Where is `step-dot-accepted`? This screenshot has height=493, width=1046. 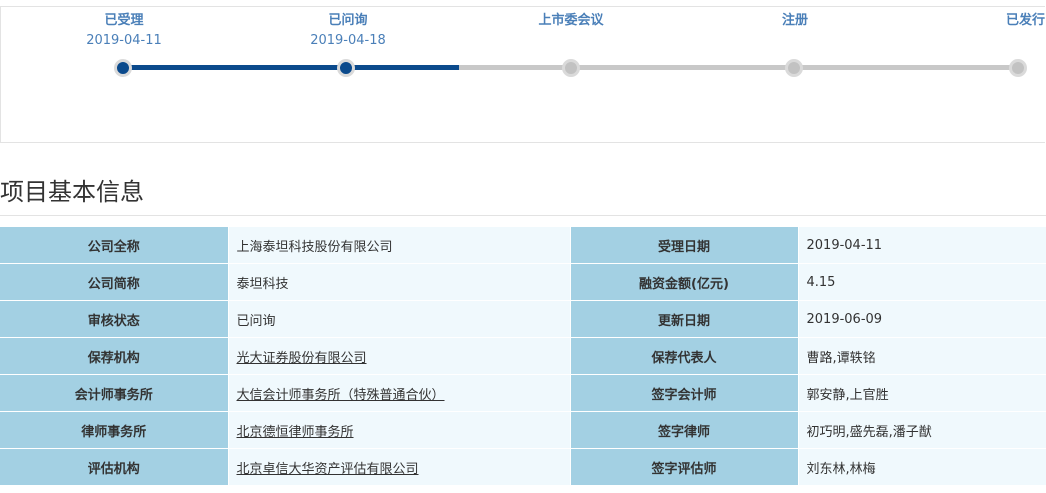
step-dot-accepted is located at coordinates (123, 68).